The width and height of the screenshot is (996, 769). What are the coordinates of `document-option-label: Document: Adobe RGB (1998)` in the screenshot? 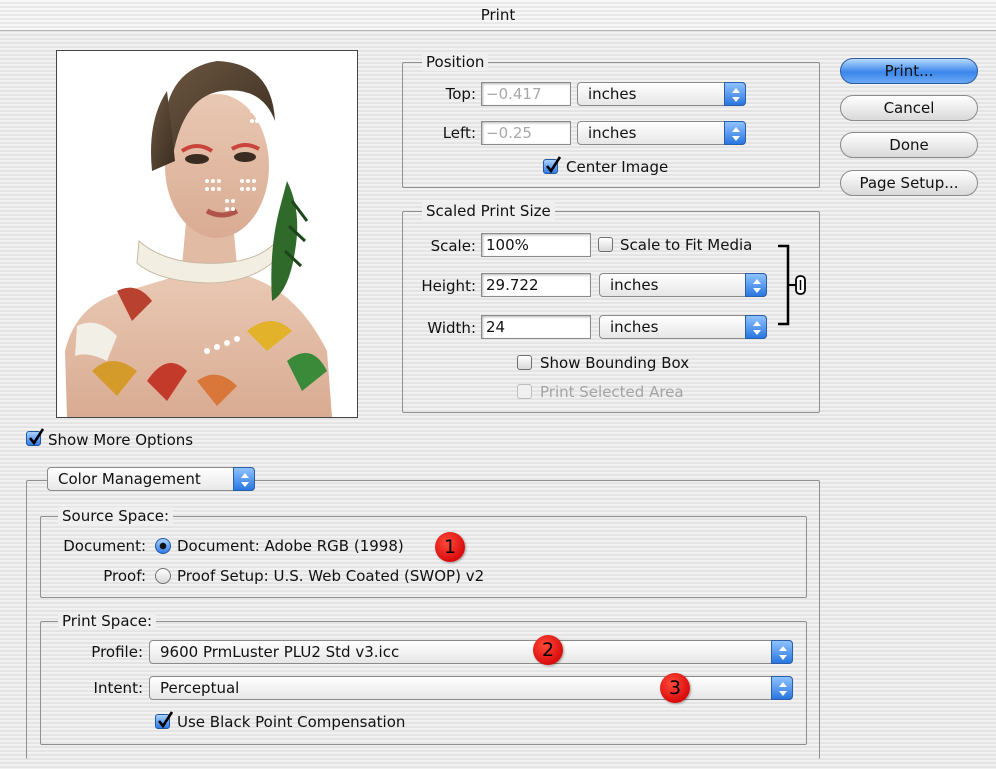 It's located at (290, 546).